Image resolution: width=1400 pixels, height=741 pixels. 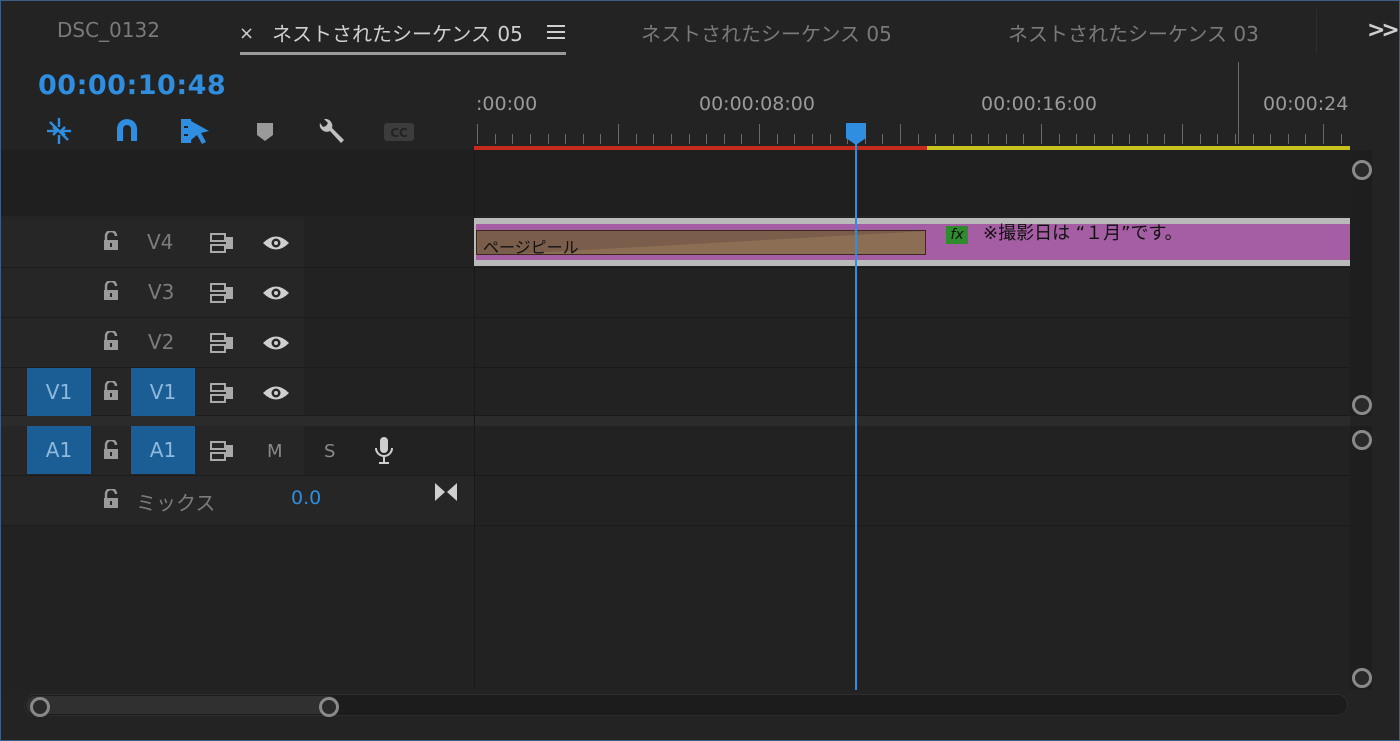 I want to click on tab-divider, so click(x=1316, y=31).